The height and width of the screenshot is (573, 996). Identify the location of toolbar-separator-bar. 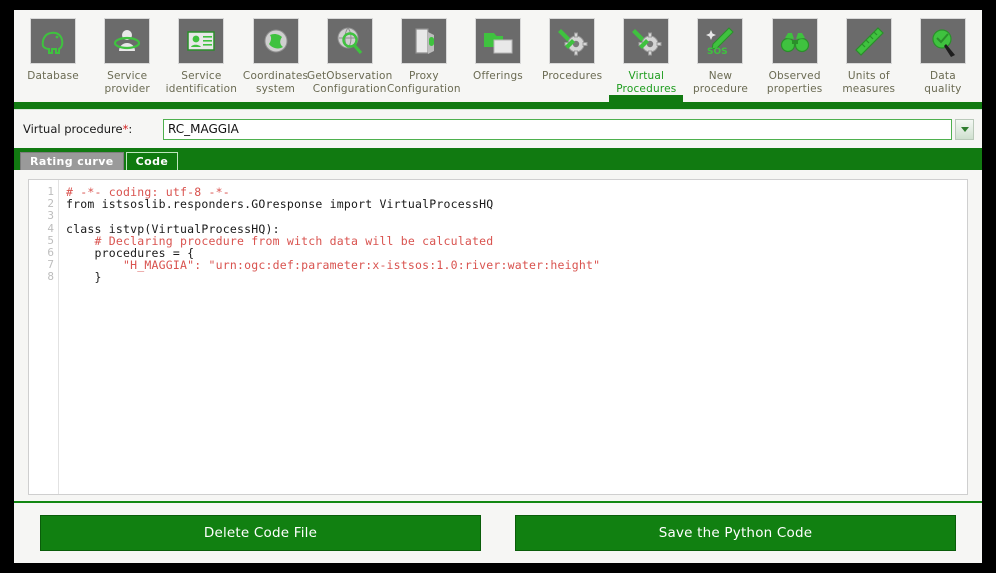
(498, 105).